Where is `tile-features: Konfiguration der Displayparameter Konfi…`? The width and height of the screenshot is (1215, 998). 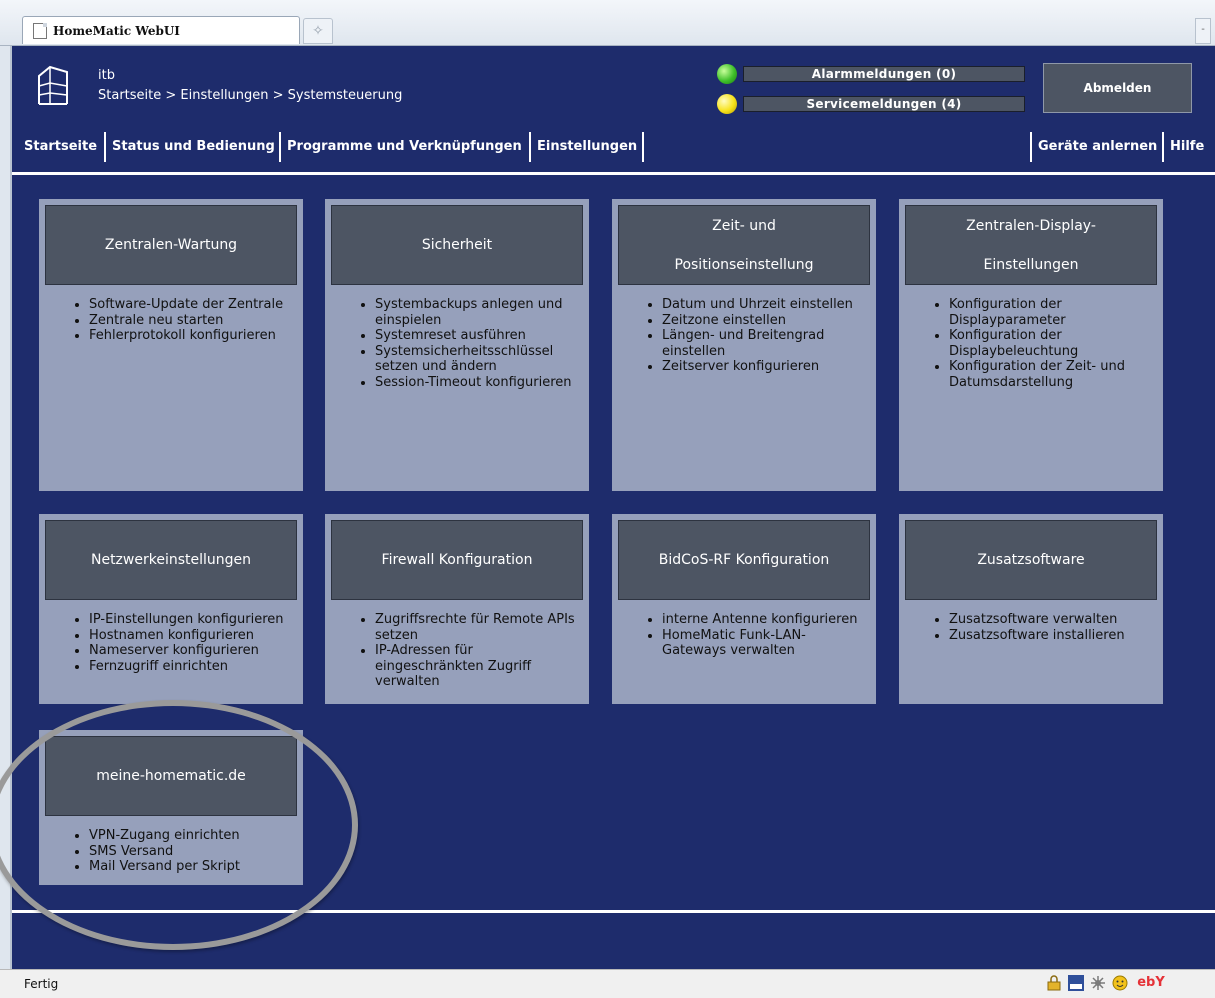 tile-features: Konfiguration der Displayparameter Konfi… is located at coordinates (1031, 343).